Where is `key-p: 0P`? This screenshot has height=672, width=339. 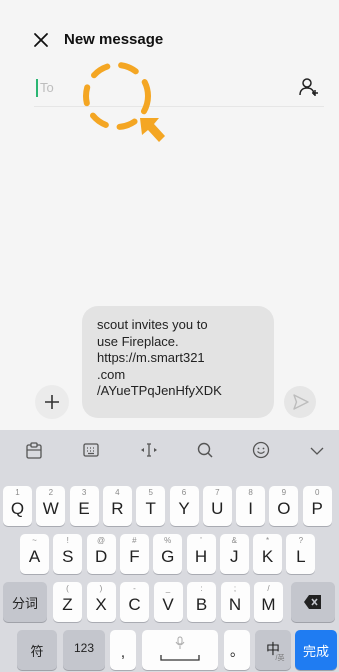
key-p: 0P is located at coordinates (317, 506).